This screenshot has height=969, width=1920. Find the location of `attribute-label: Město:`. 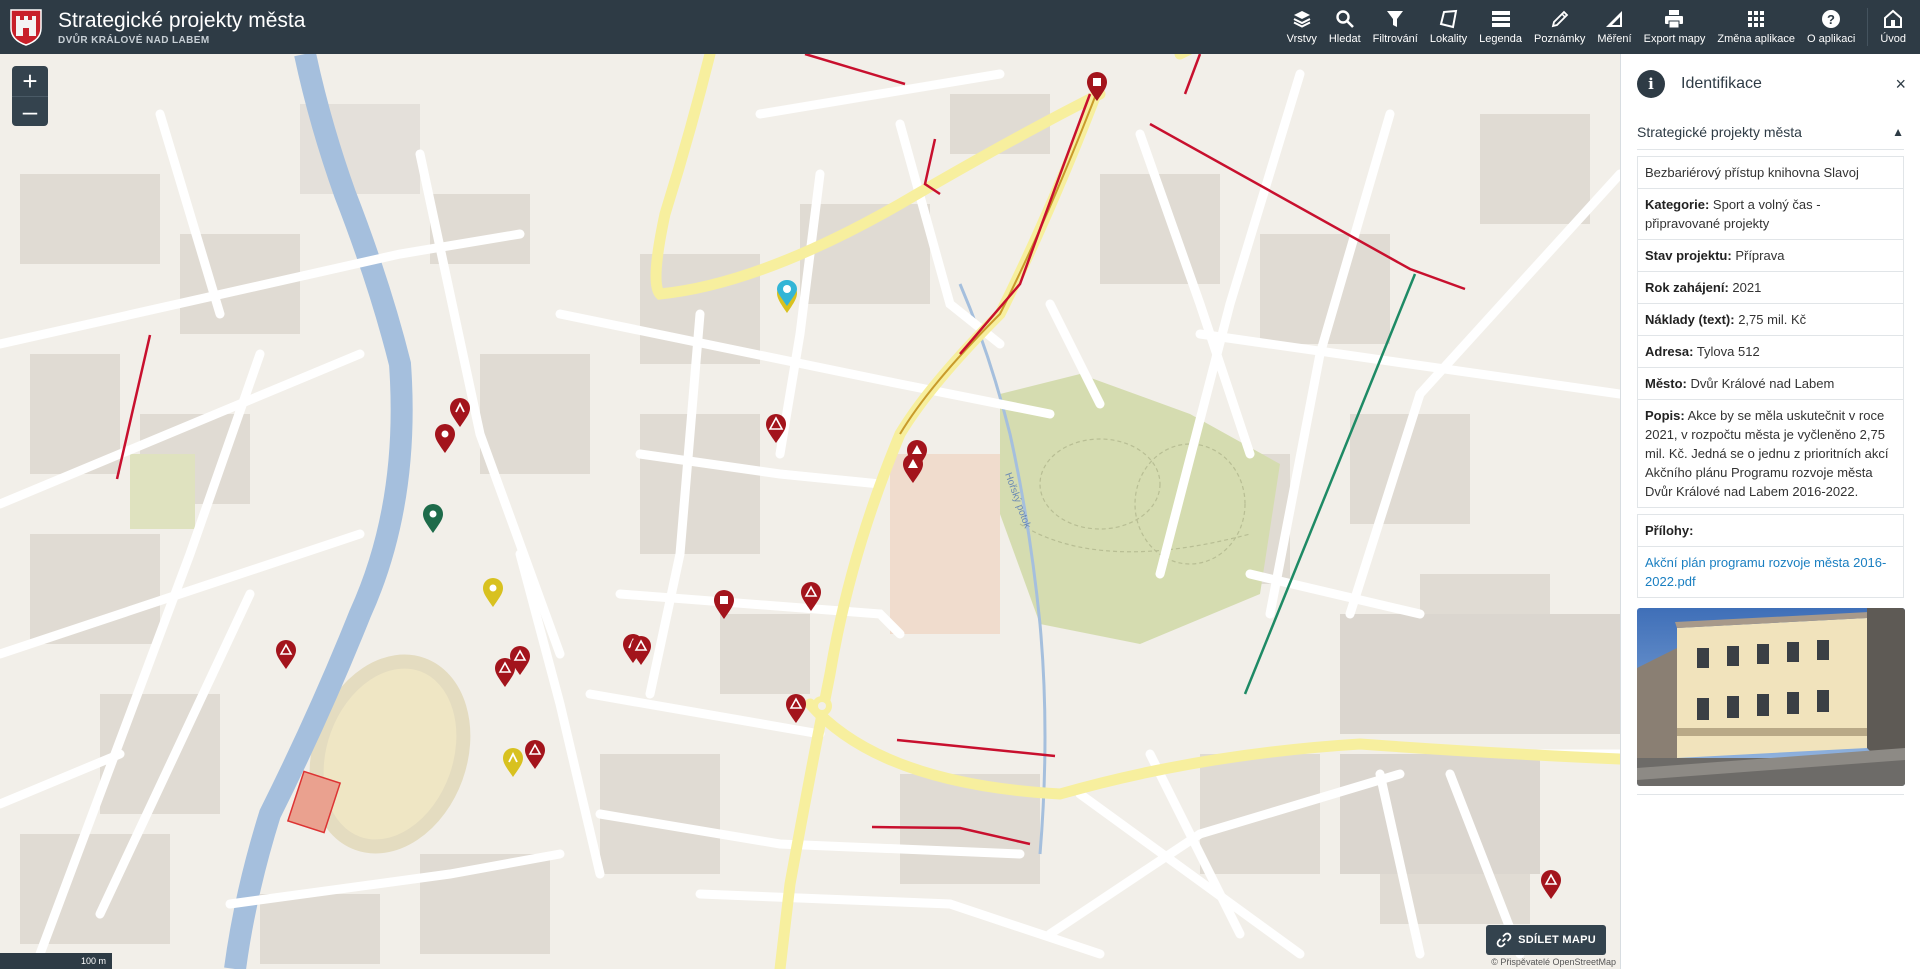

attribute-label: Město: is located at coordinates (1666, 383).